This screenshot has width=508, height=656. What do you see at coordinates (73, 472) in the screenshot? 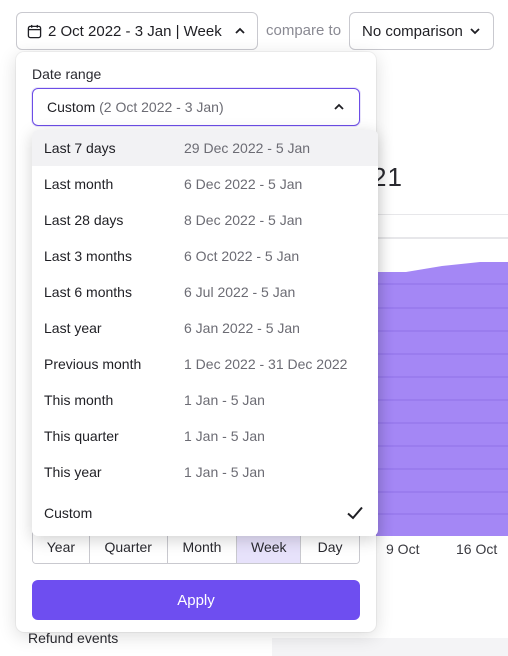
I see `option-name: This year` at bounding box center [73, 472].